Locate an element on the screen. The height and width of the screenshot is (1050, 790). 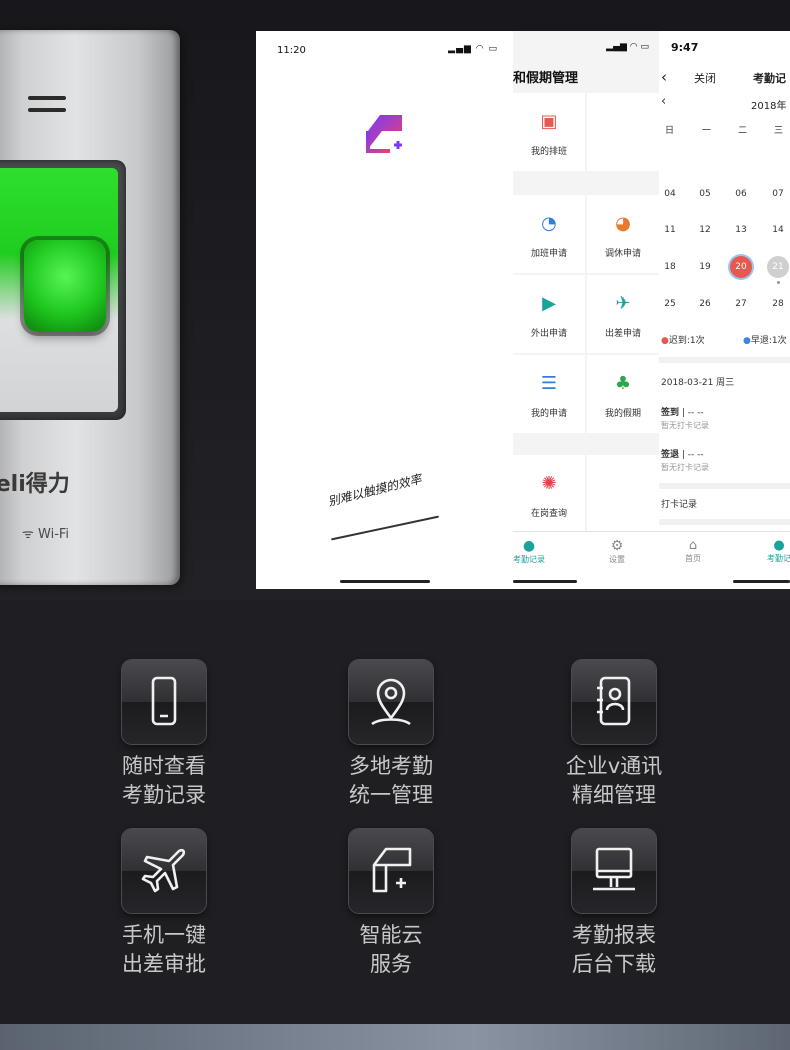
calendar-day: 28 is located at coordinates (778, 304).